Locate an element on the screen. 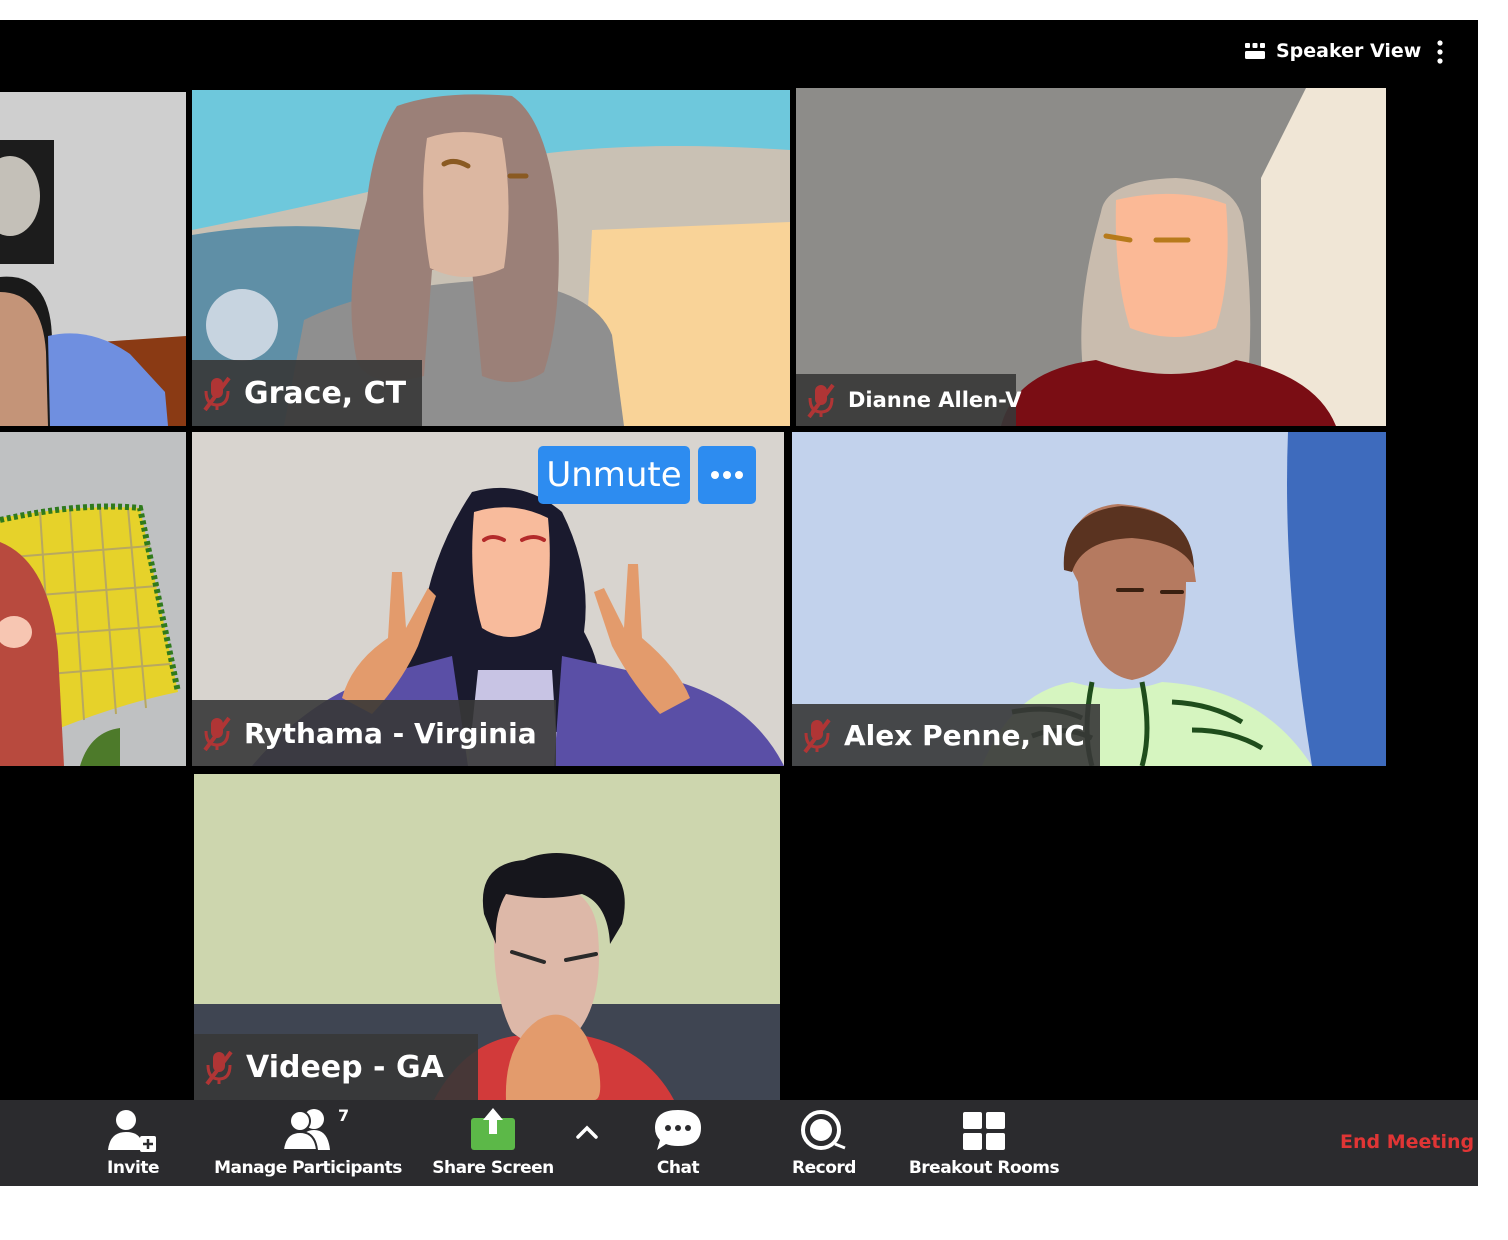 The width and height of the screenshot is (1508, 1240). participant-name: Videep - GA is located at coordinates (345, 1067).